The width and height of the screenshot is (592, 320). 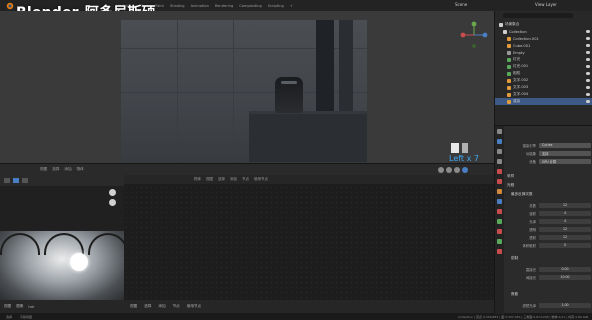 What do you see at coordinates (538, 15) in the screenshot?
I see `outliner-search-field` at bounding box center [538, 15].